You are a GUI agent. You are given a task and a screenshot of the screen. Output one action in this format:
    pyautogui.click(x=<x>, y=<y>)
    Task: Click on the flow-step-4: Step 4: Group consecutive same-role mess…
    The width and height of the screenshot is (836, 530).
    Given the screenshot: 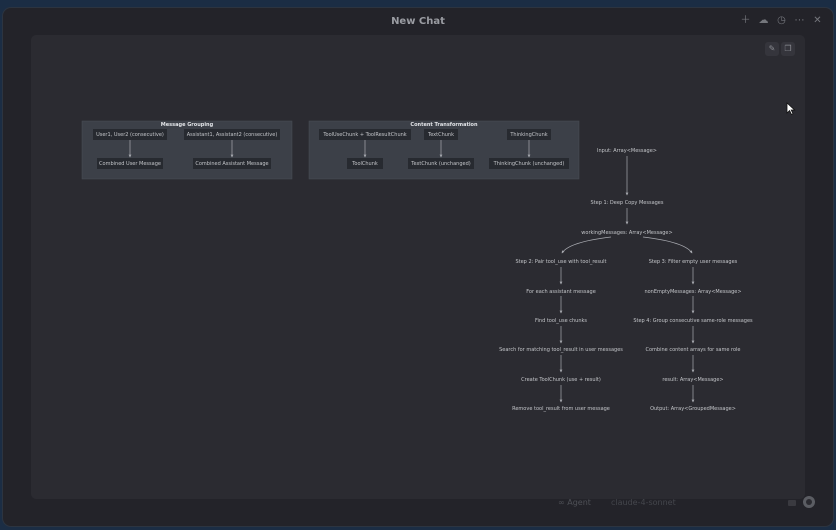 What is the action you would take?
    pyautogui.click(x=693, y=321)
    